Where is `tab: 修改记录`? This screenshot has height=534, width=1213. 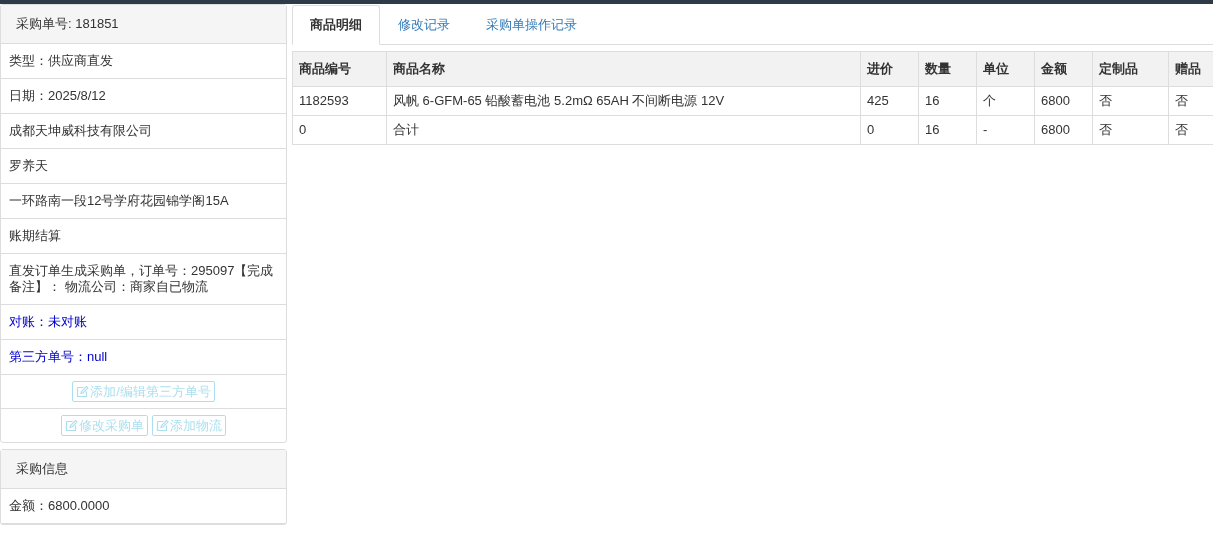
tab: 修改记录 is located at coordinates (424, 25).